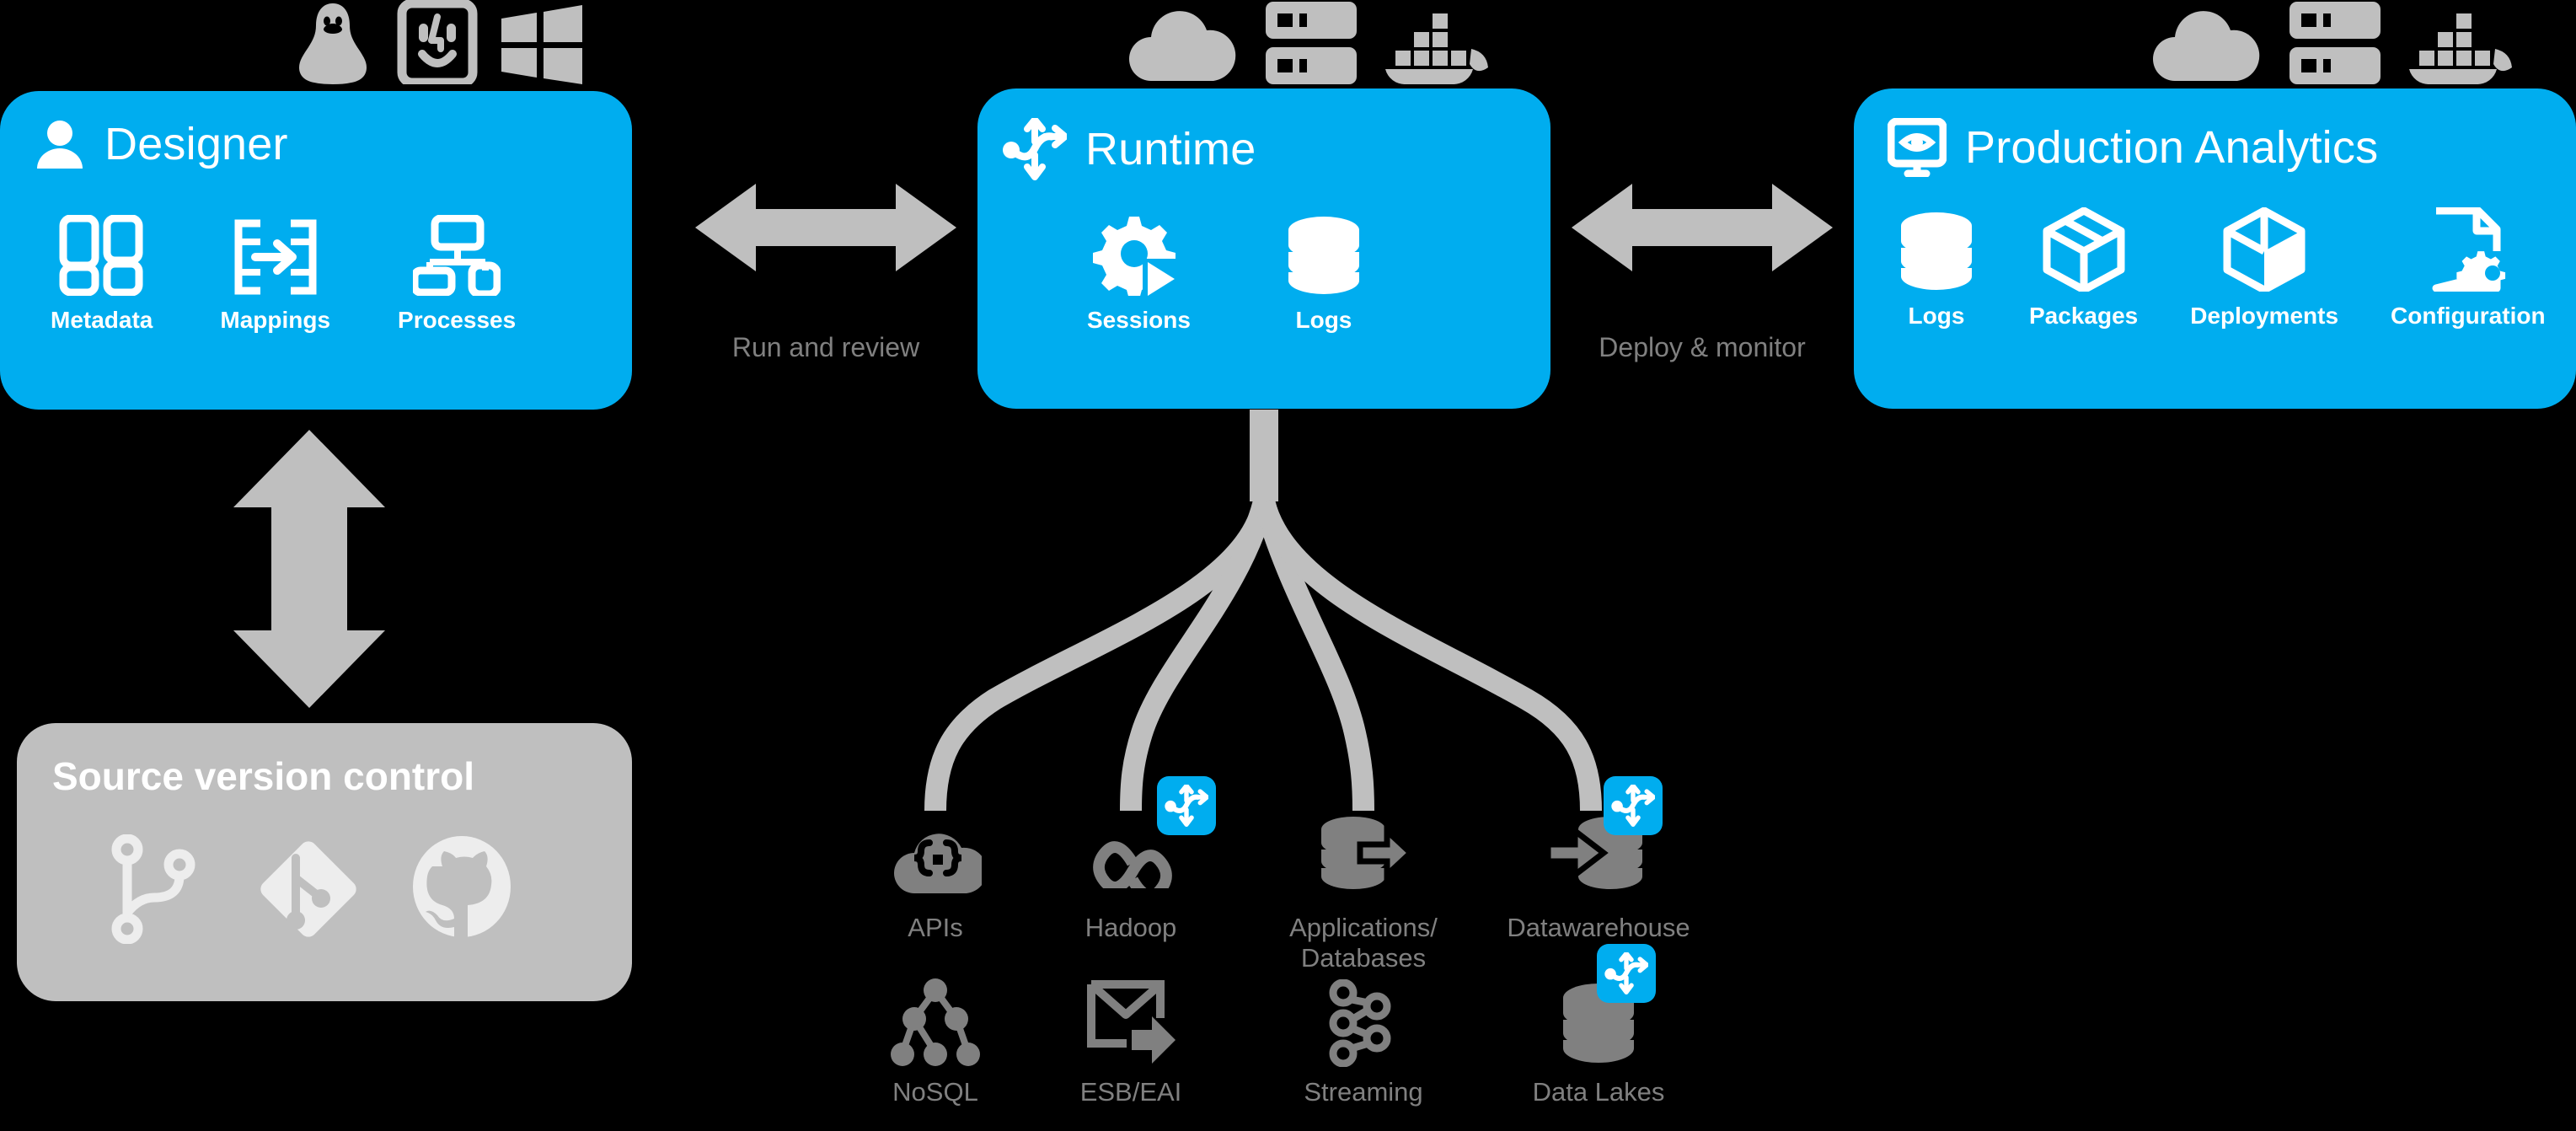 The height and width of the screenshot is (1131, 2576). Describe the element at coordinates (1323, 320) in the screenshot. I see `runtime-feature-label: Logs` at that location.